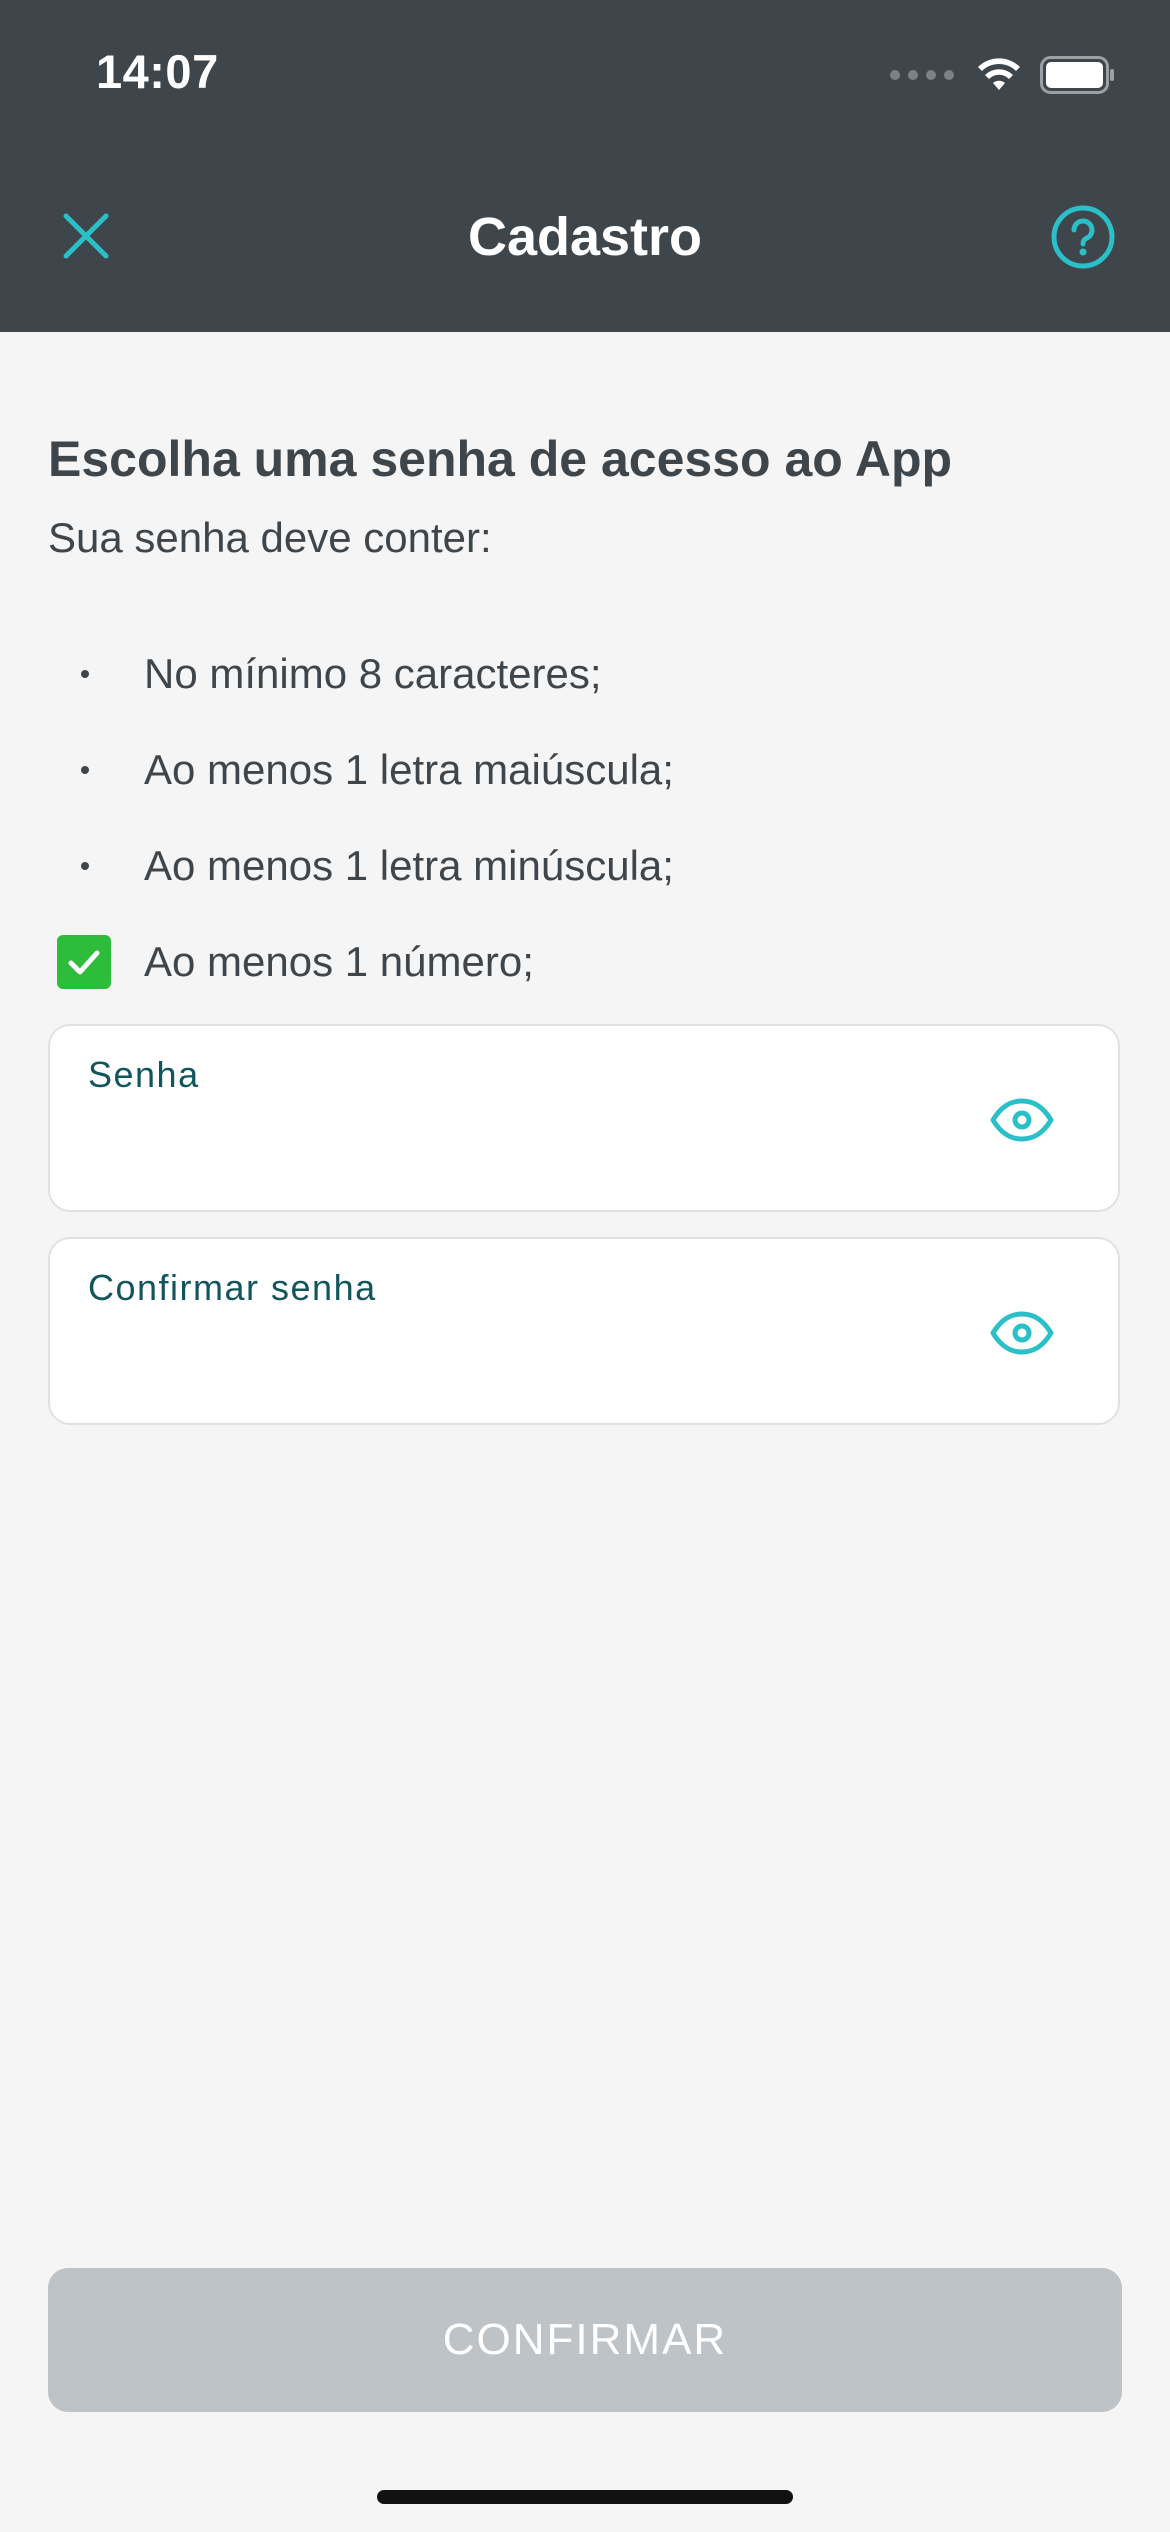 The image size is (1170, 2532). I want to click on help-button, so click(1083, 237).